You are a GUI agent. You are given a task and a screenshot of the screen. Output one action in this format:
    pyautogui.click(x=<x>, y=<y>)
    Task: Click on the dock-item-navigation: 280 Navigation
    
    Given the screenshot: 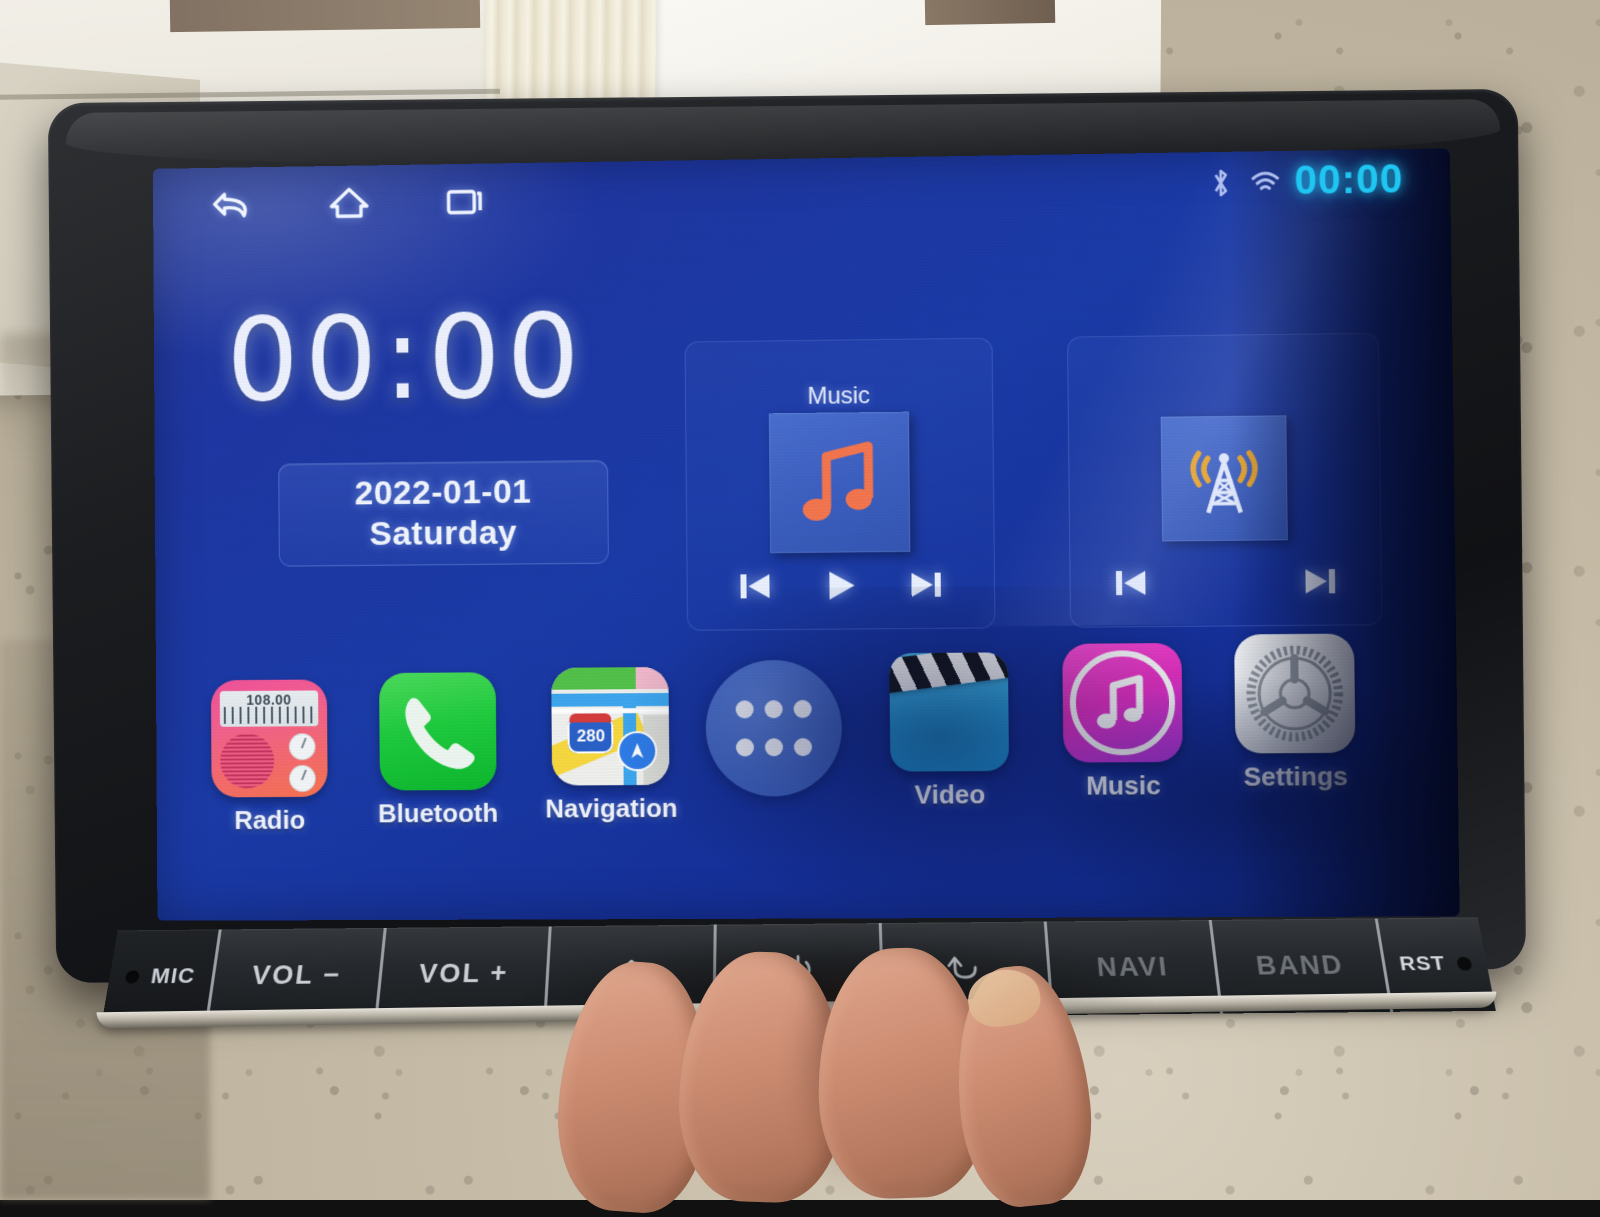 What is the action you would take?
    pyautogui.click(x=611, y=745)
    